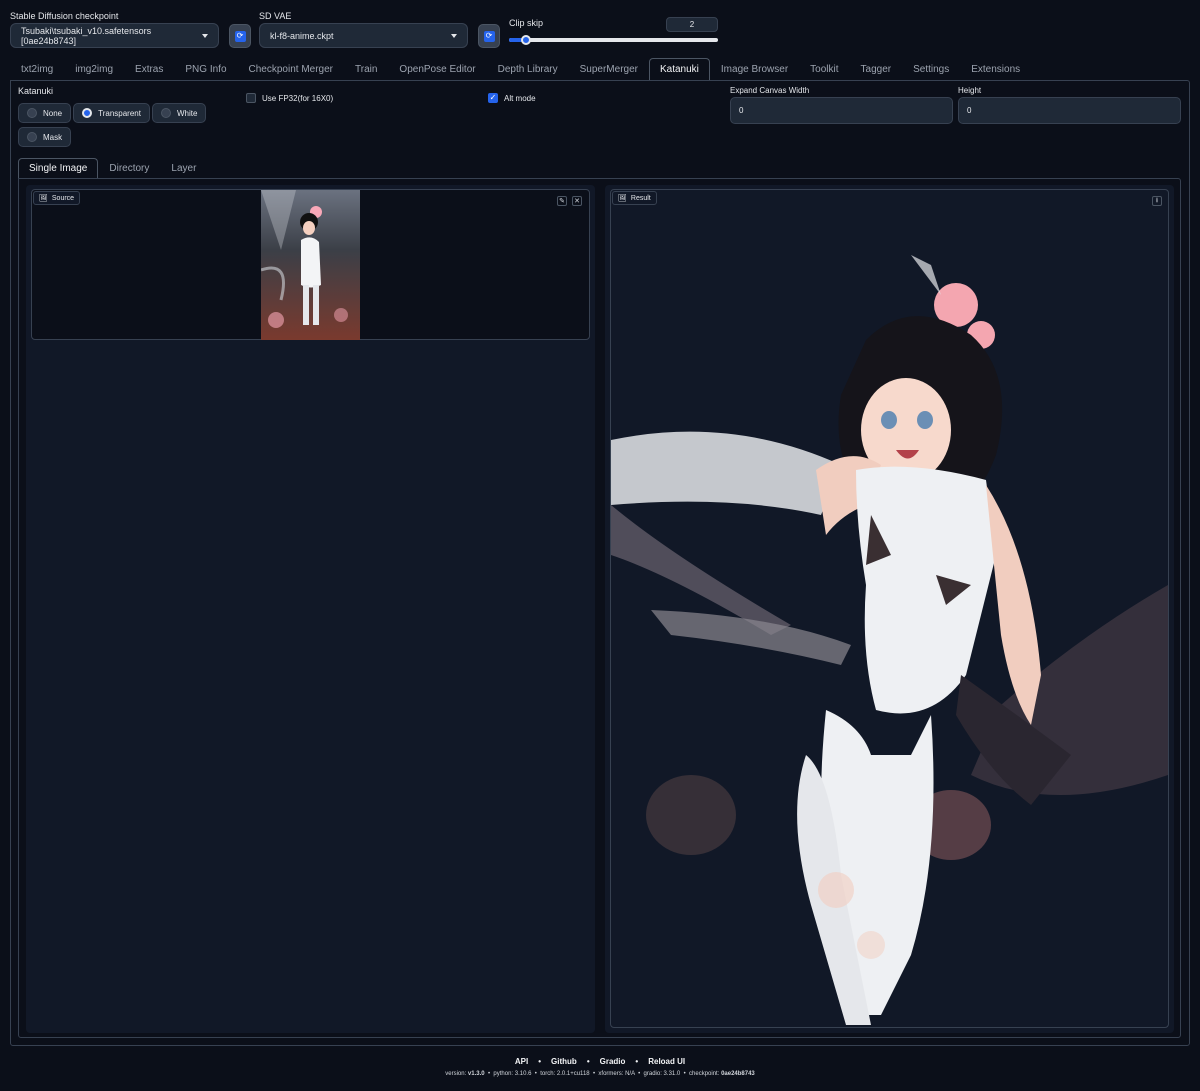 This screenshot has height=1091, width=1200. What do you see at coordinates (366, 69) in the screenshot?
I see `tab-train: Train` at bounding box center [366, 69].